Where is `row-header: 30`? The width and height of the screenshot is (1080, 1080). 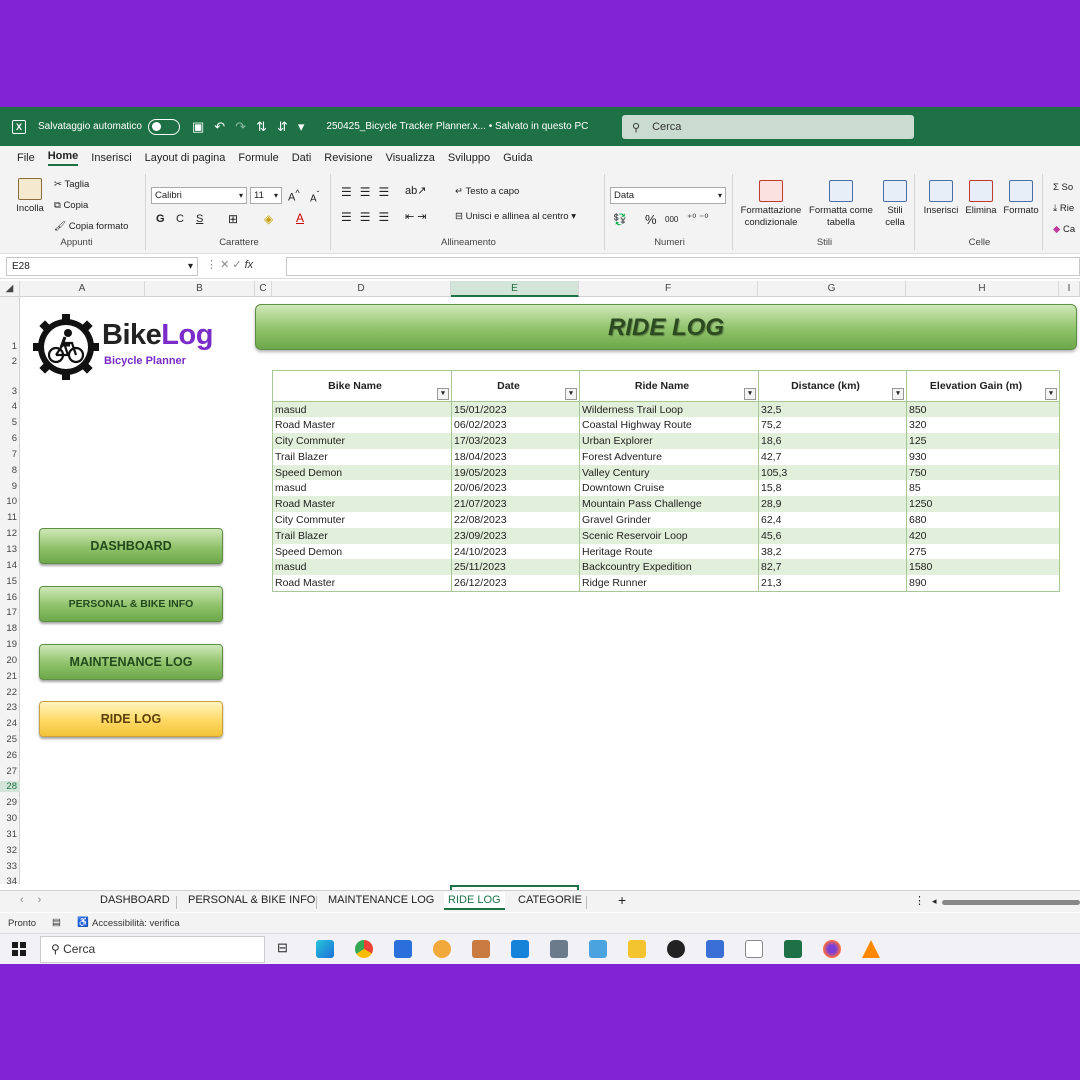
row-header: 30 is located at coordinates (10, 818).